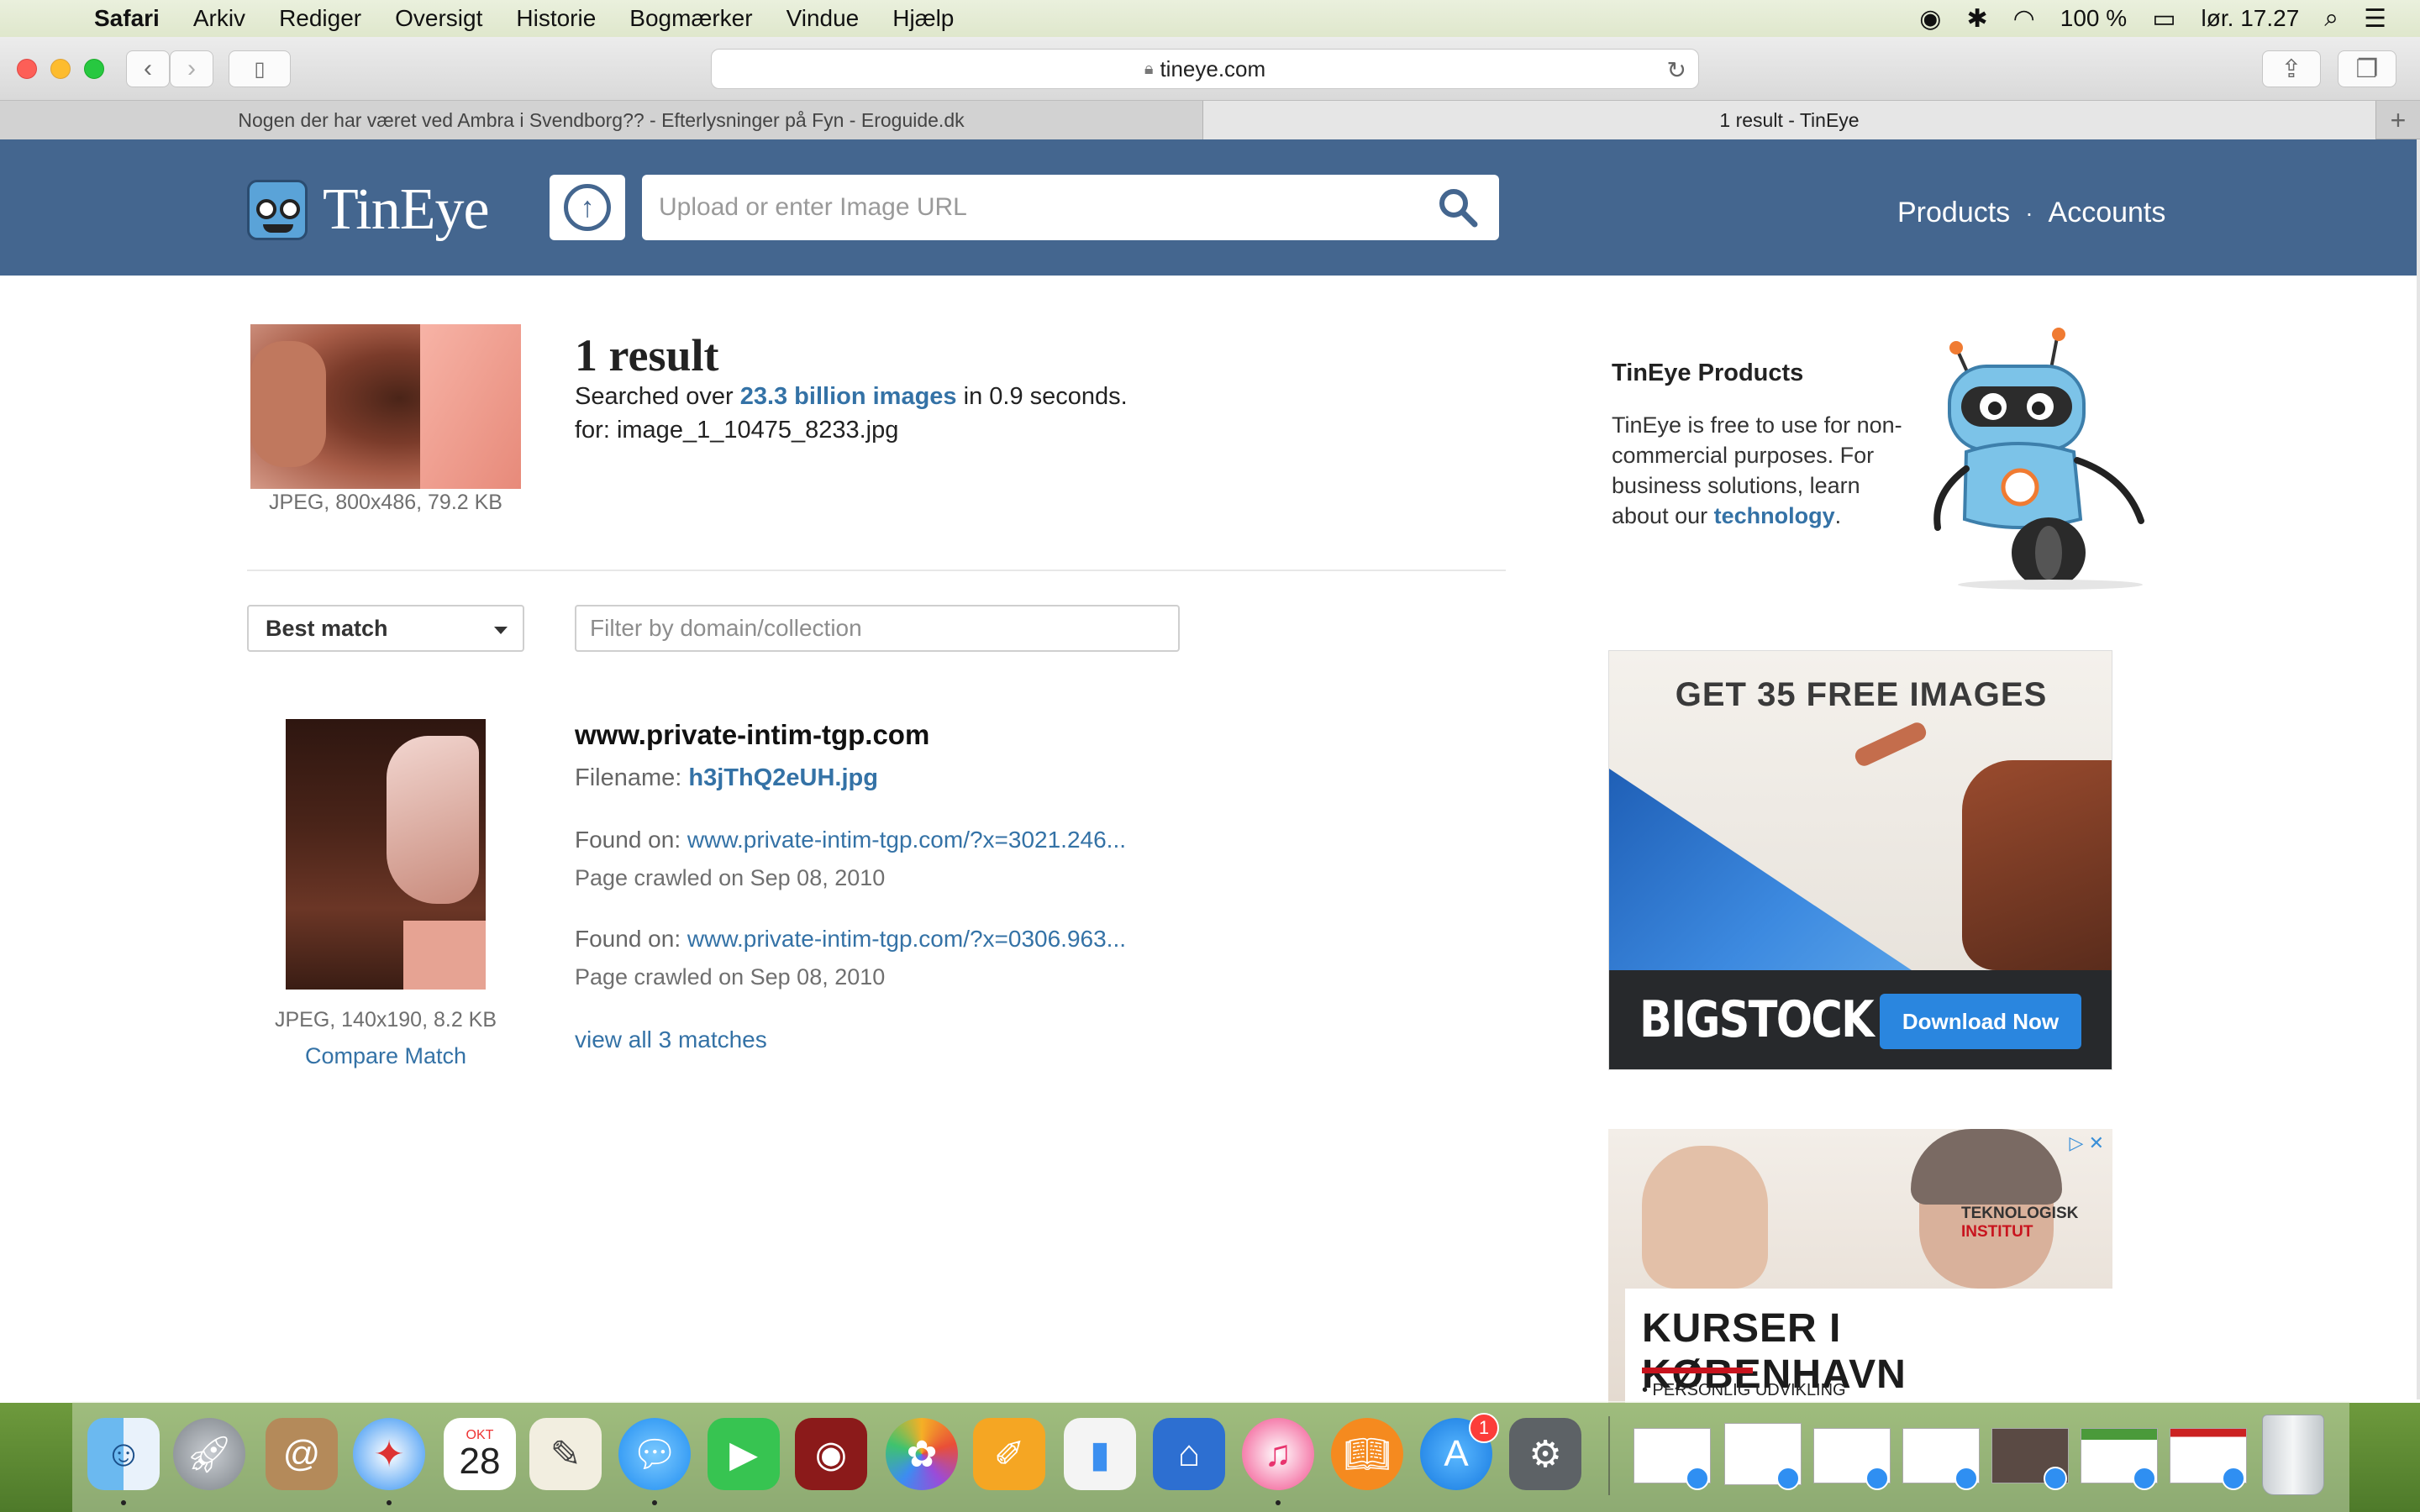 The height and width of the screenshot is (1512, 2420). I want to click on sidebar-toggle-button: ▯, so click(260, 68).